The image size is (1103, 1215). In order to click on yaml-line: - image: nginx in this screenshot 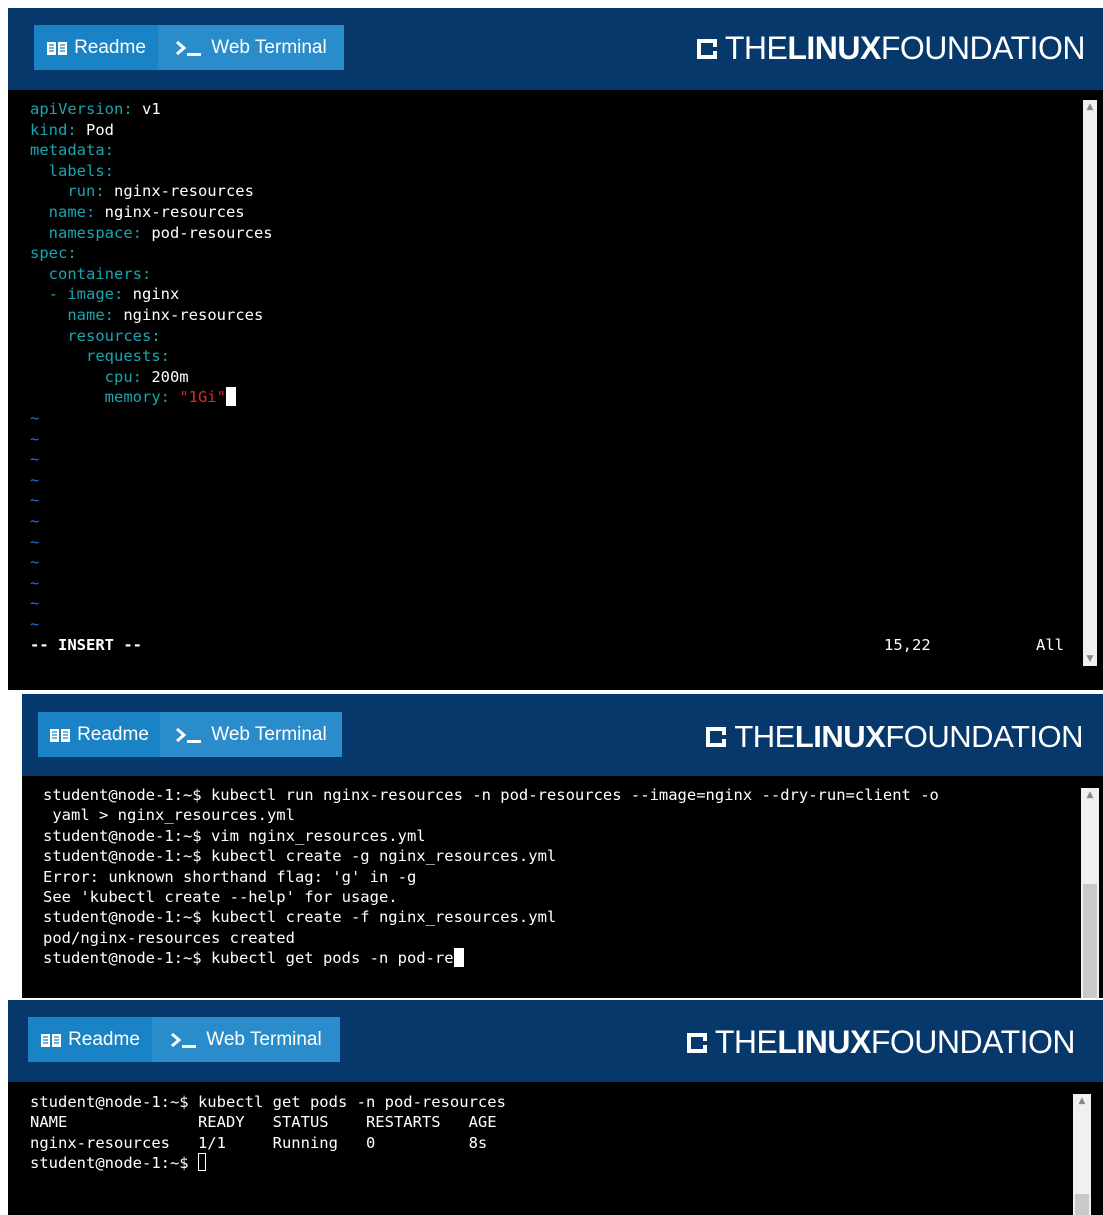, I will do `click(105, 294)`.